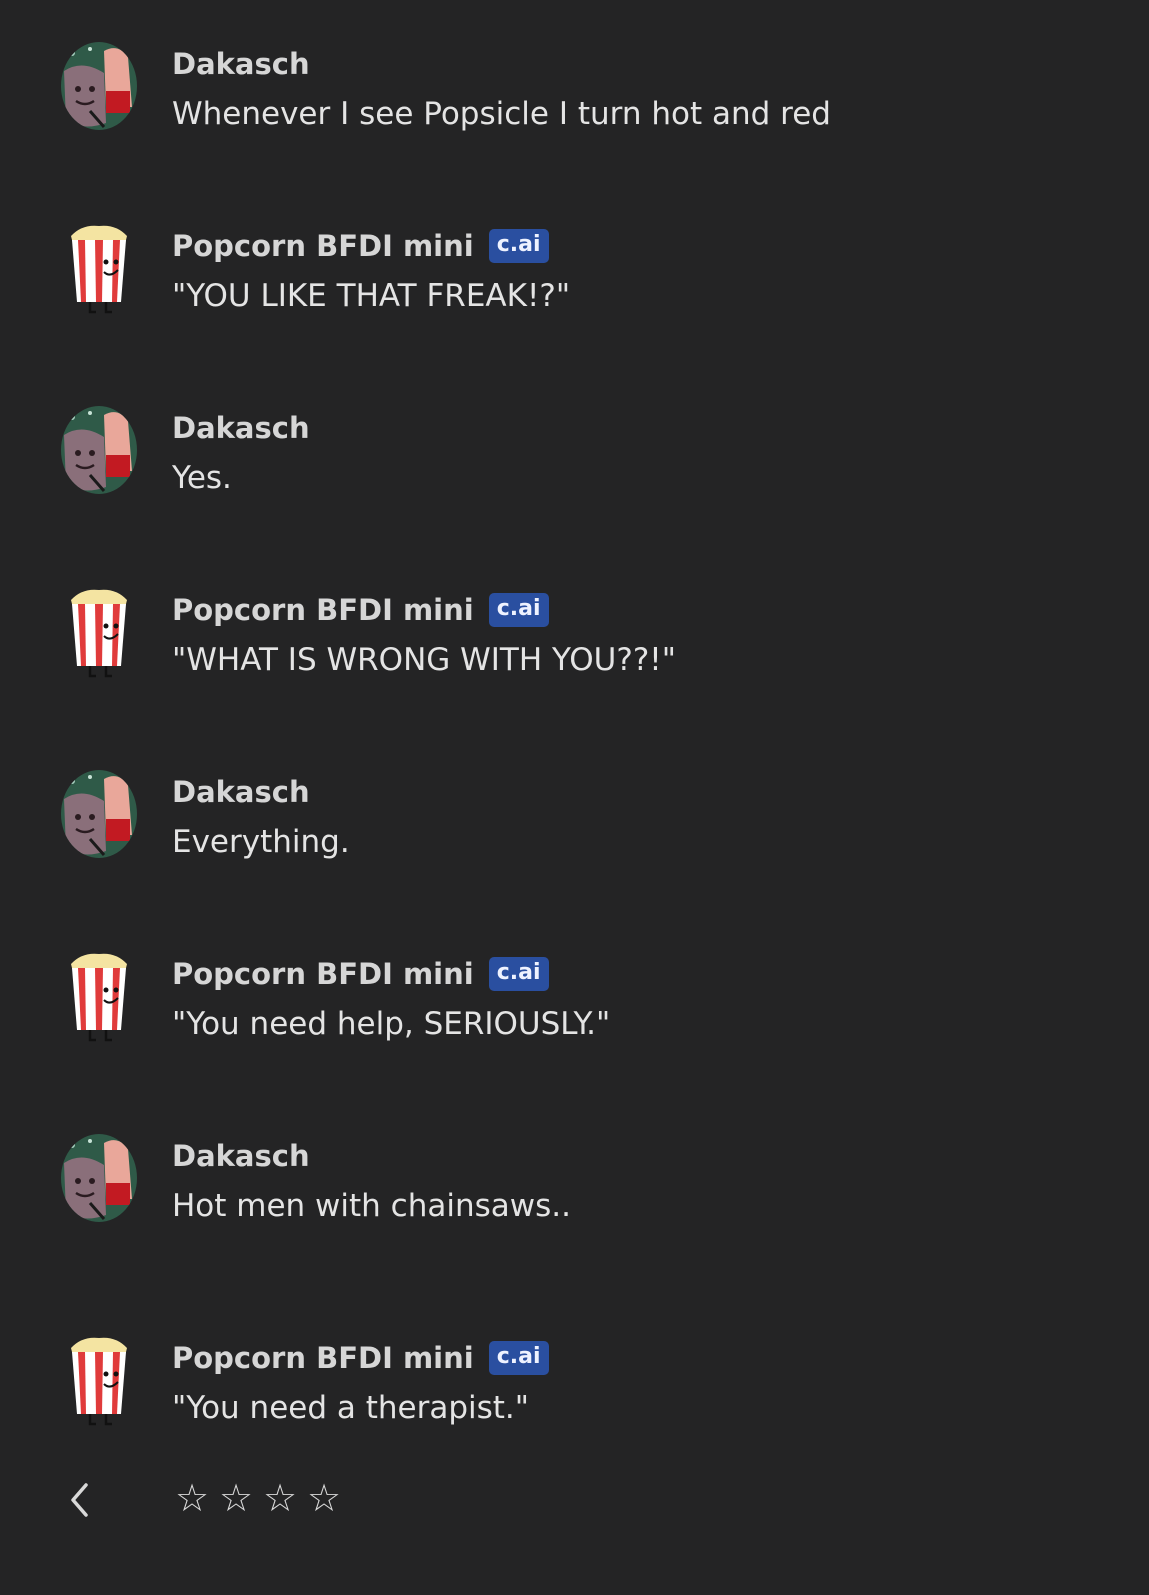  Describe the element at coordinates (351, 1408) in the screenshot. I see `message-text: "You need a therapist."` at that location.